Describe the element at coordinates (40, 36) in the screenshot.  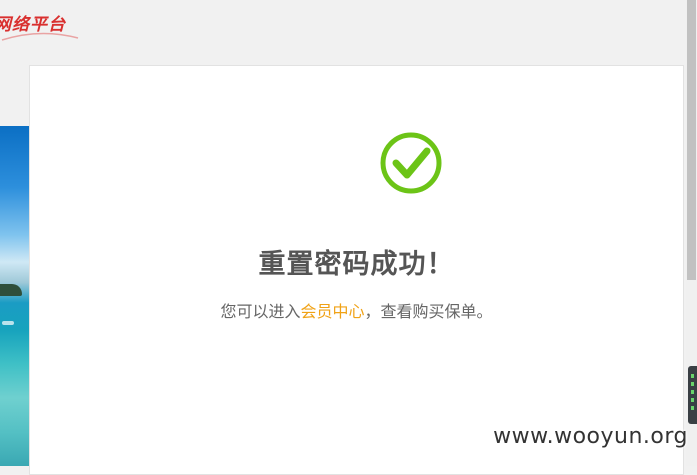
I see `logo-swoosh-icon` at that location.